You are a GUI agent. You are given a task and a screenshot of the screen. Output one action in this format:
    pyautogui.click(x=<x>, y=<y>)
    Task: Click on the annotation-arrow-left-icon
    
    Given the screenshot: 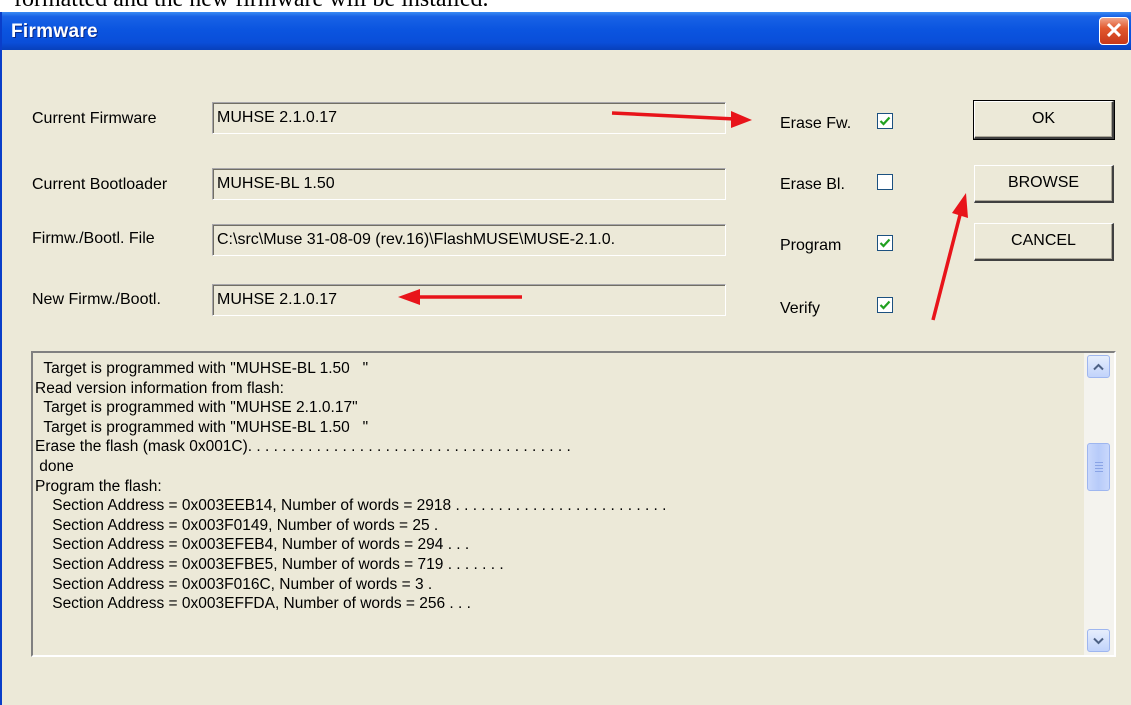 What is the action you would take?
    pyautogui.click(x=460, y=297)
    